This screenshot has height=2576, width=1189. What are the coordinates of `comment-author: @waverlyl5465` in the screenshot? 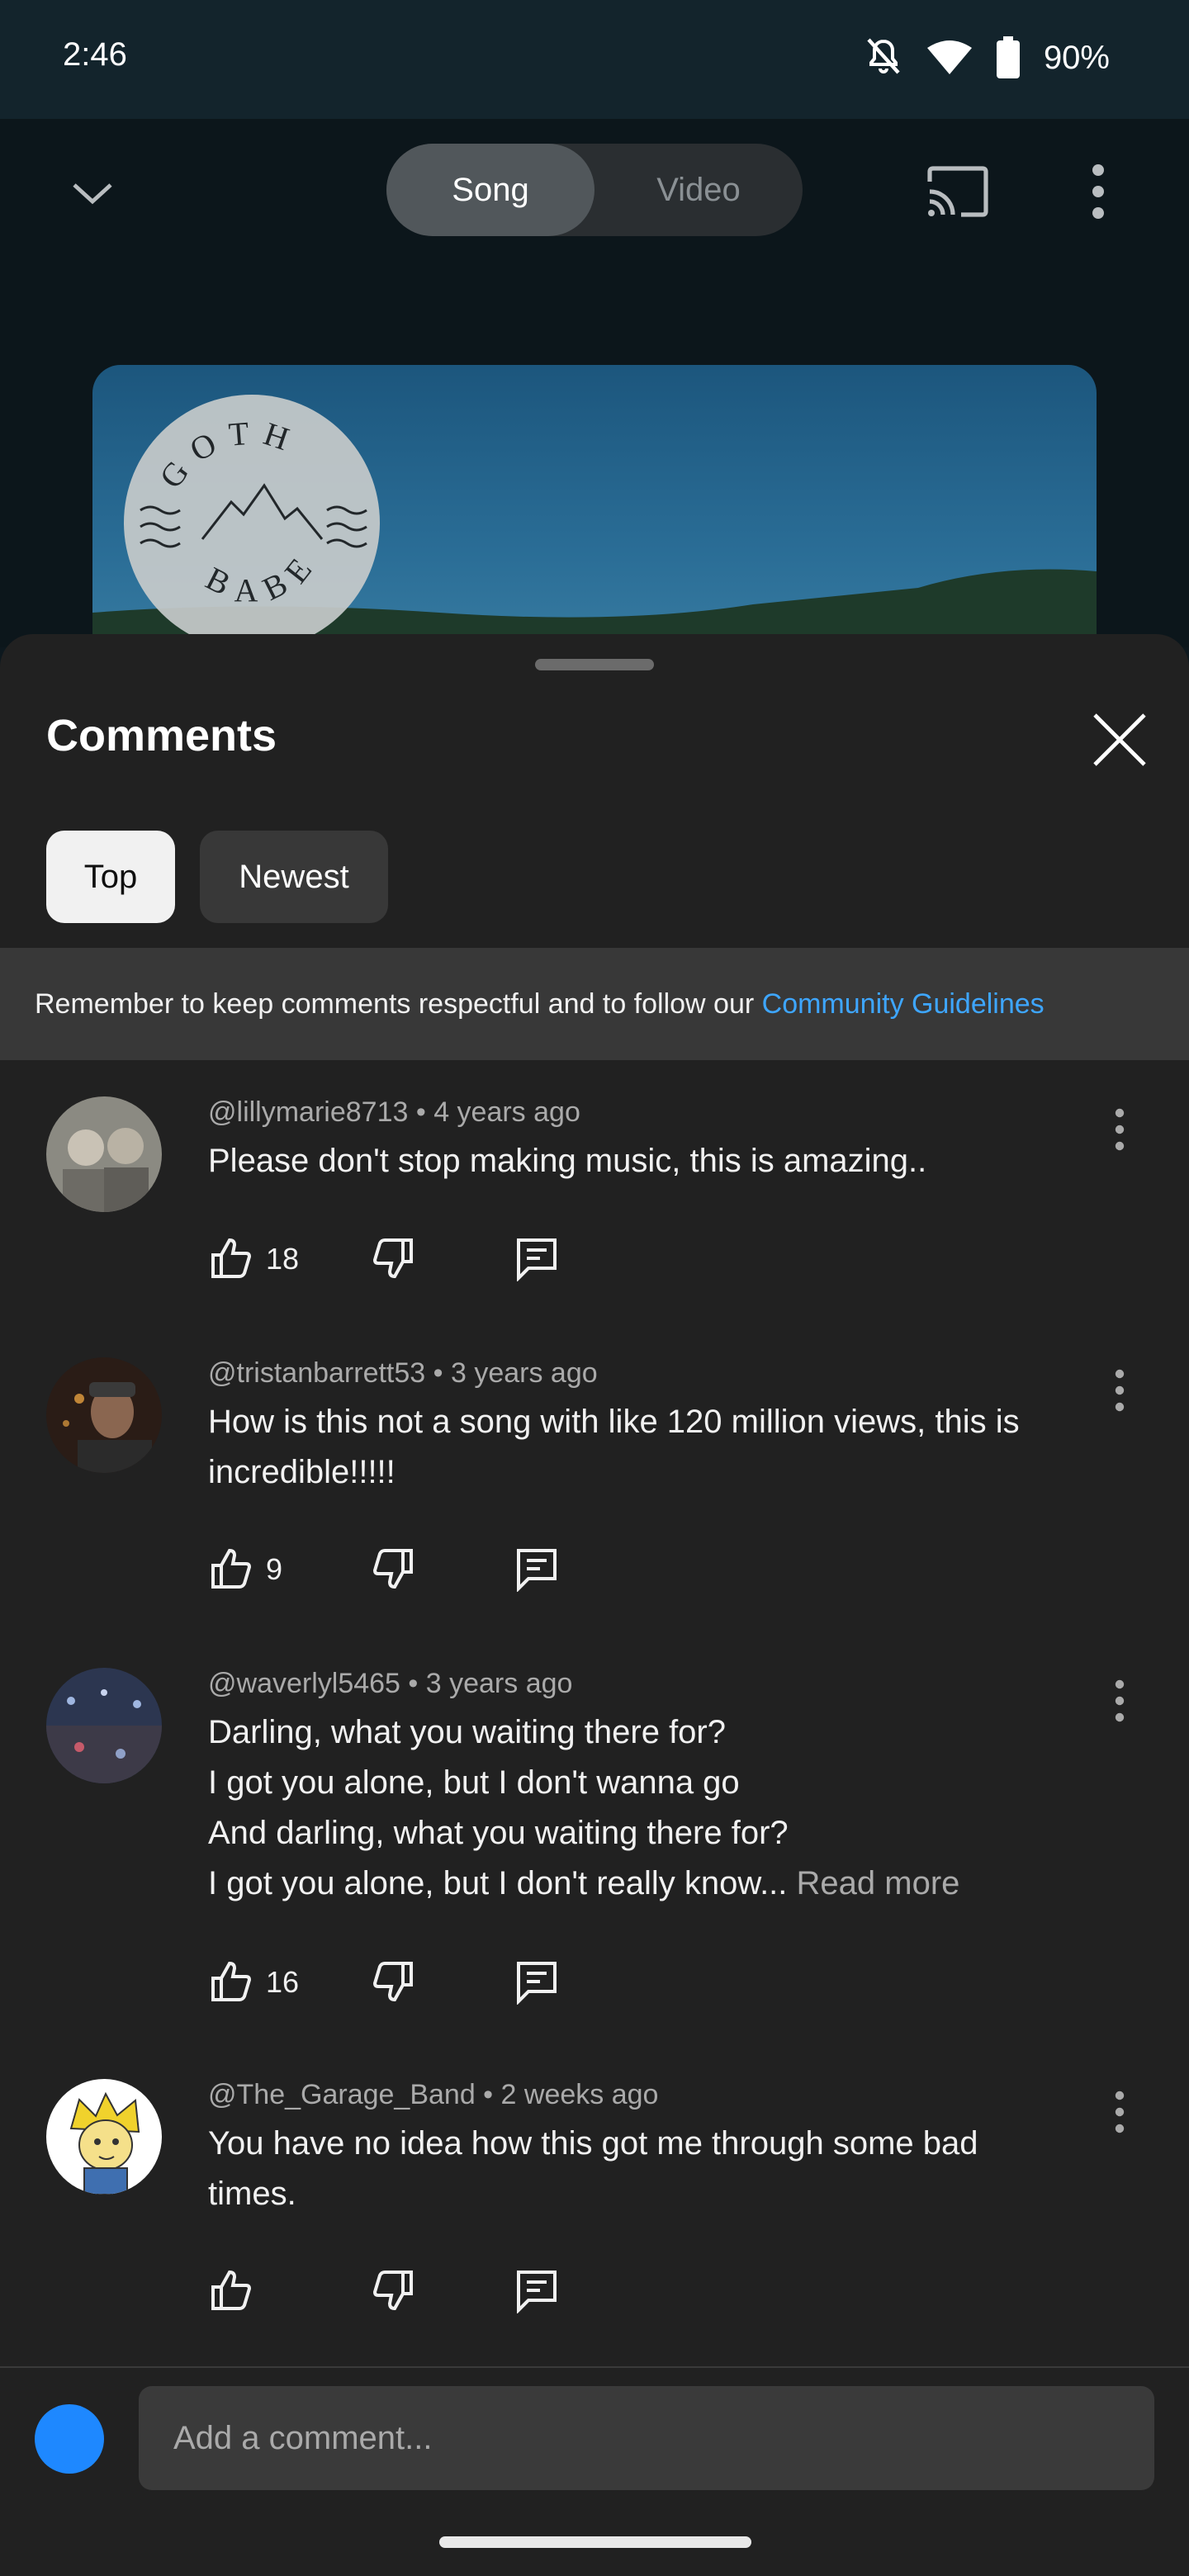 It's located at (304, 1683).